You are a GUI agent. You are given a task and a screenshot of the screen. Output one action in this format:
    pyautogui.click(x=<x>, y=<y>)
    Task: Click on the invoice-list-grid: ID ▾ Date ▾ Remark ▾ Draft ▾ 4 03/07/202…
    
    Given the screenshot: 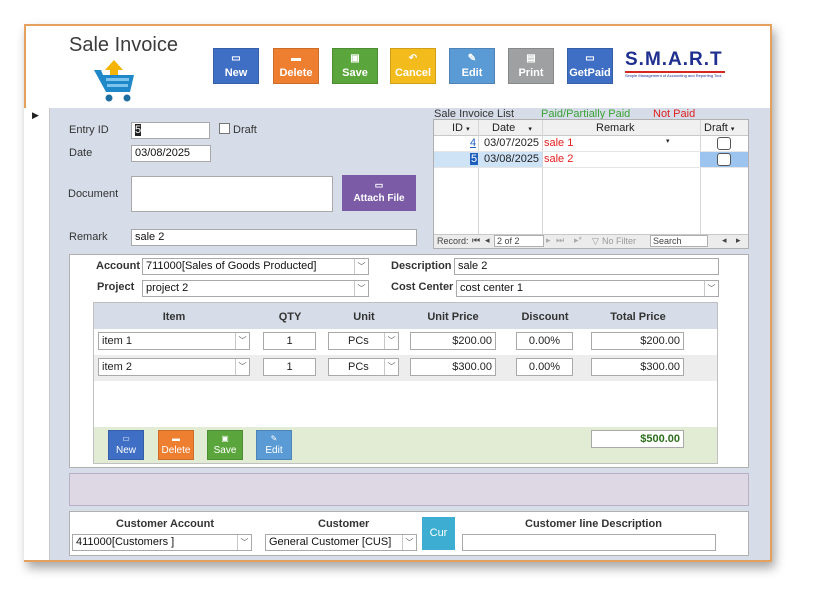 What is the action you would take?
    pyautogui.click(x=591, y=184)
    